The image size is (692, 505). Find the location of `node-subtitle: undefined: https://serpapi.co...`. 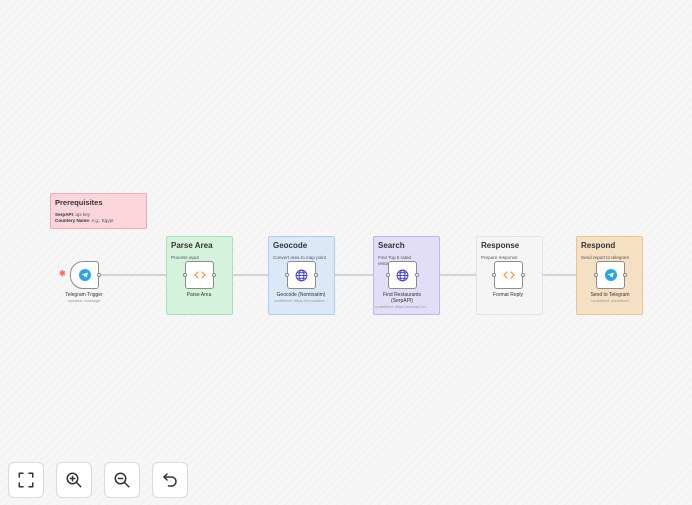

node-subtitle: undefined: https://serpapi.co... is located at coordinates (402, 306).